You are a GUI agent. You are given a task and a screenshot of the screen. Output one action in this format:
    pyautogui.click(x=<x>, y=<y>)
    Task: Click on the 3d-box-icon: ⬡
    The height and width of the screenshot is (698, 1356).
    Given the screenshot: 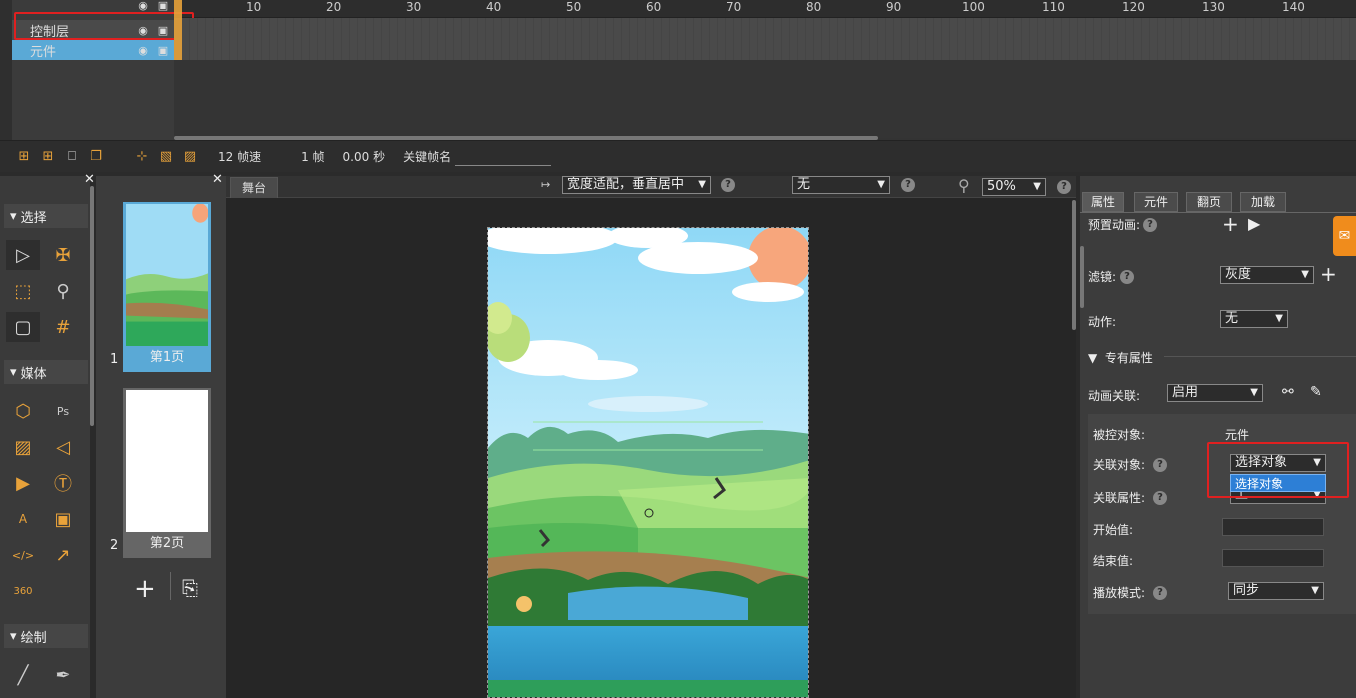 What is the action you would take?
    pyautogui.click(x=23, y=411)
    